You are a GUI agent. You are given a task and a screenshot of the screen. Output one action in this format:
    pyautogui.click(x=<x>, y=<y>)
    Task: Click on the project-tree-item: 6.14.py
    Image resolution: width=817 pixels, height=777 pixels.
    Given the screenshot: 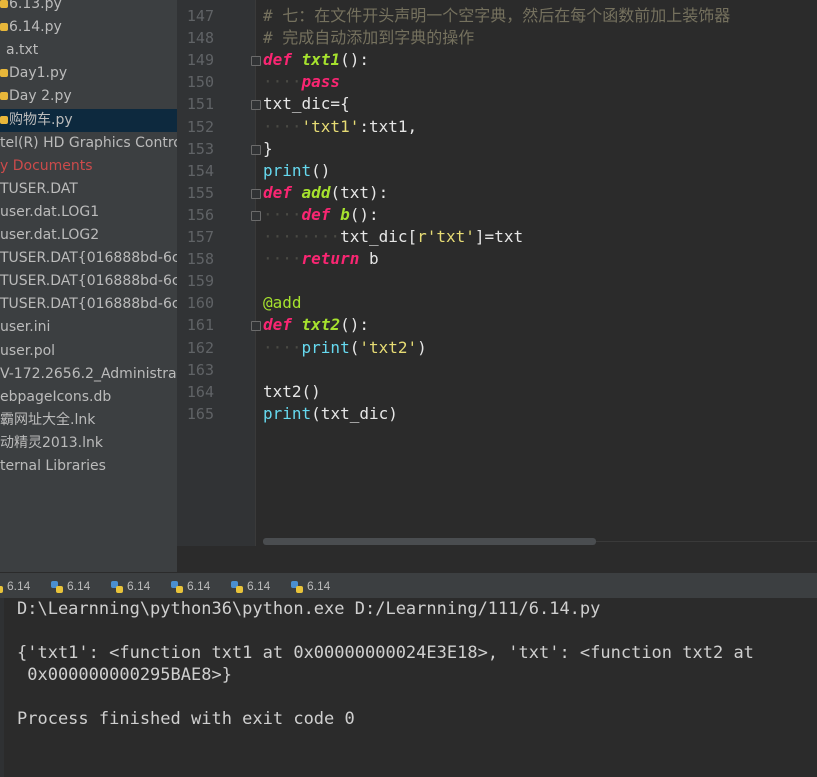 What is the action you would take?
    pyautogui.click(x=31, y=27)
    